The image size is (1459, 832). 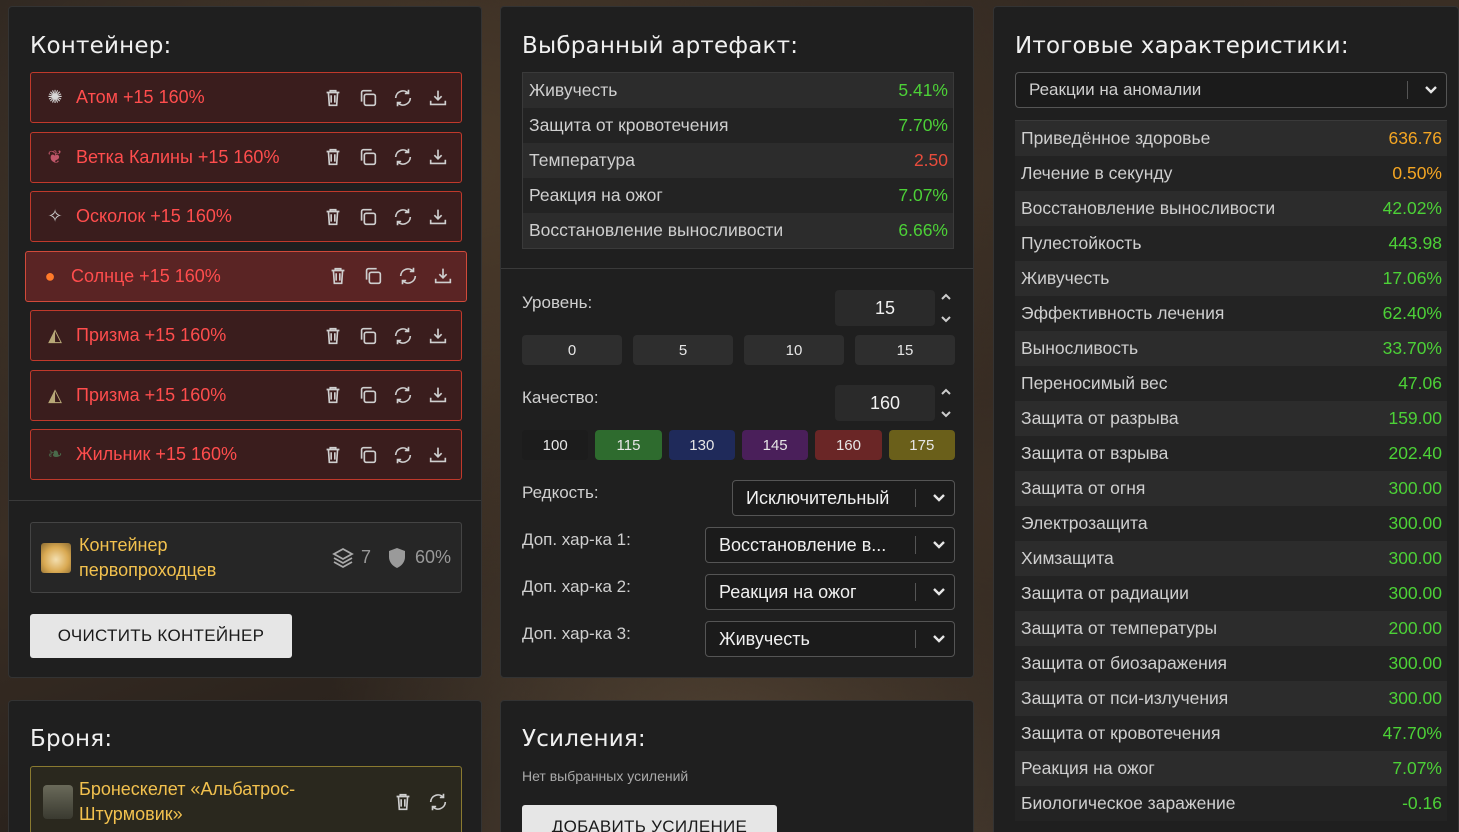 I want to click on stat-row: Защита от пси-излучения 300.00, so click(x=1231, y=698).